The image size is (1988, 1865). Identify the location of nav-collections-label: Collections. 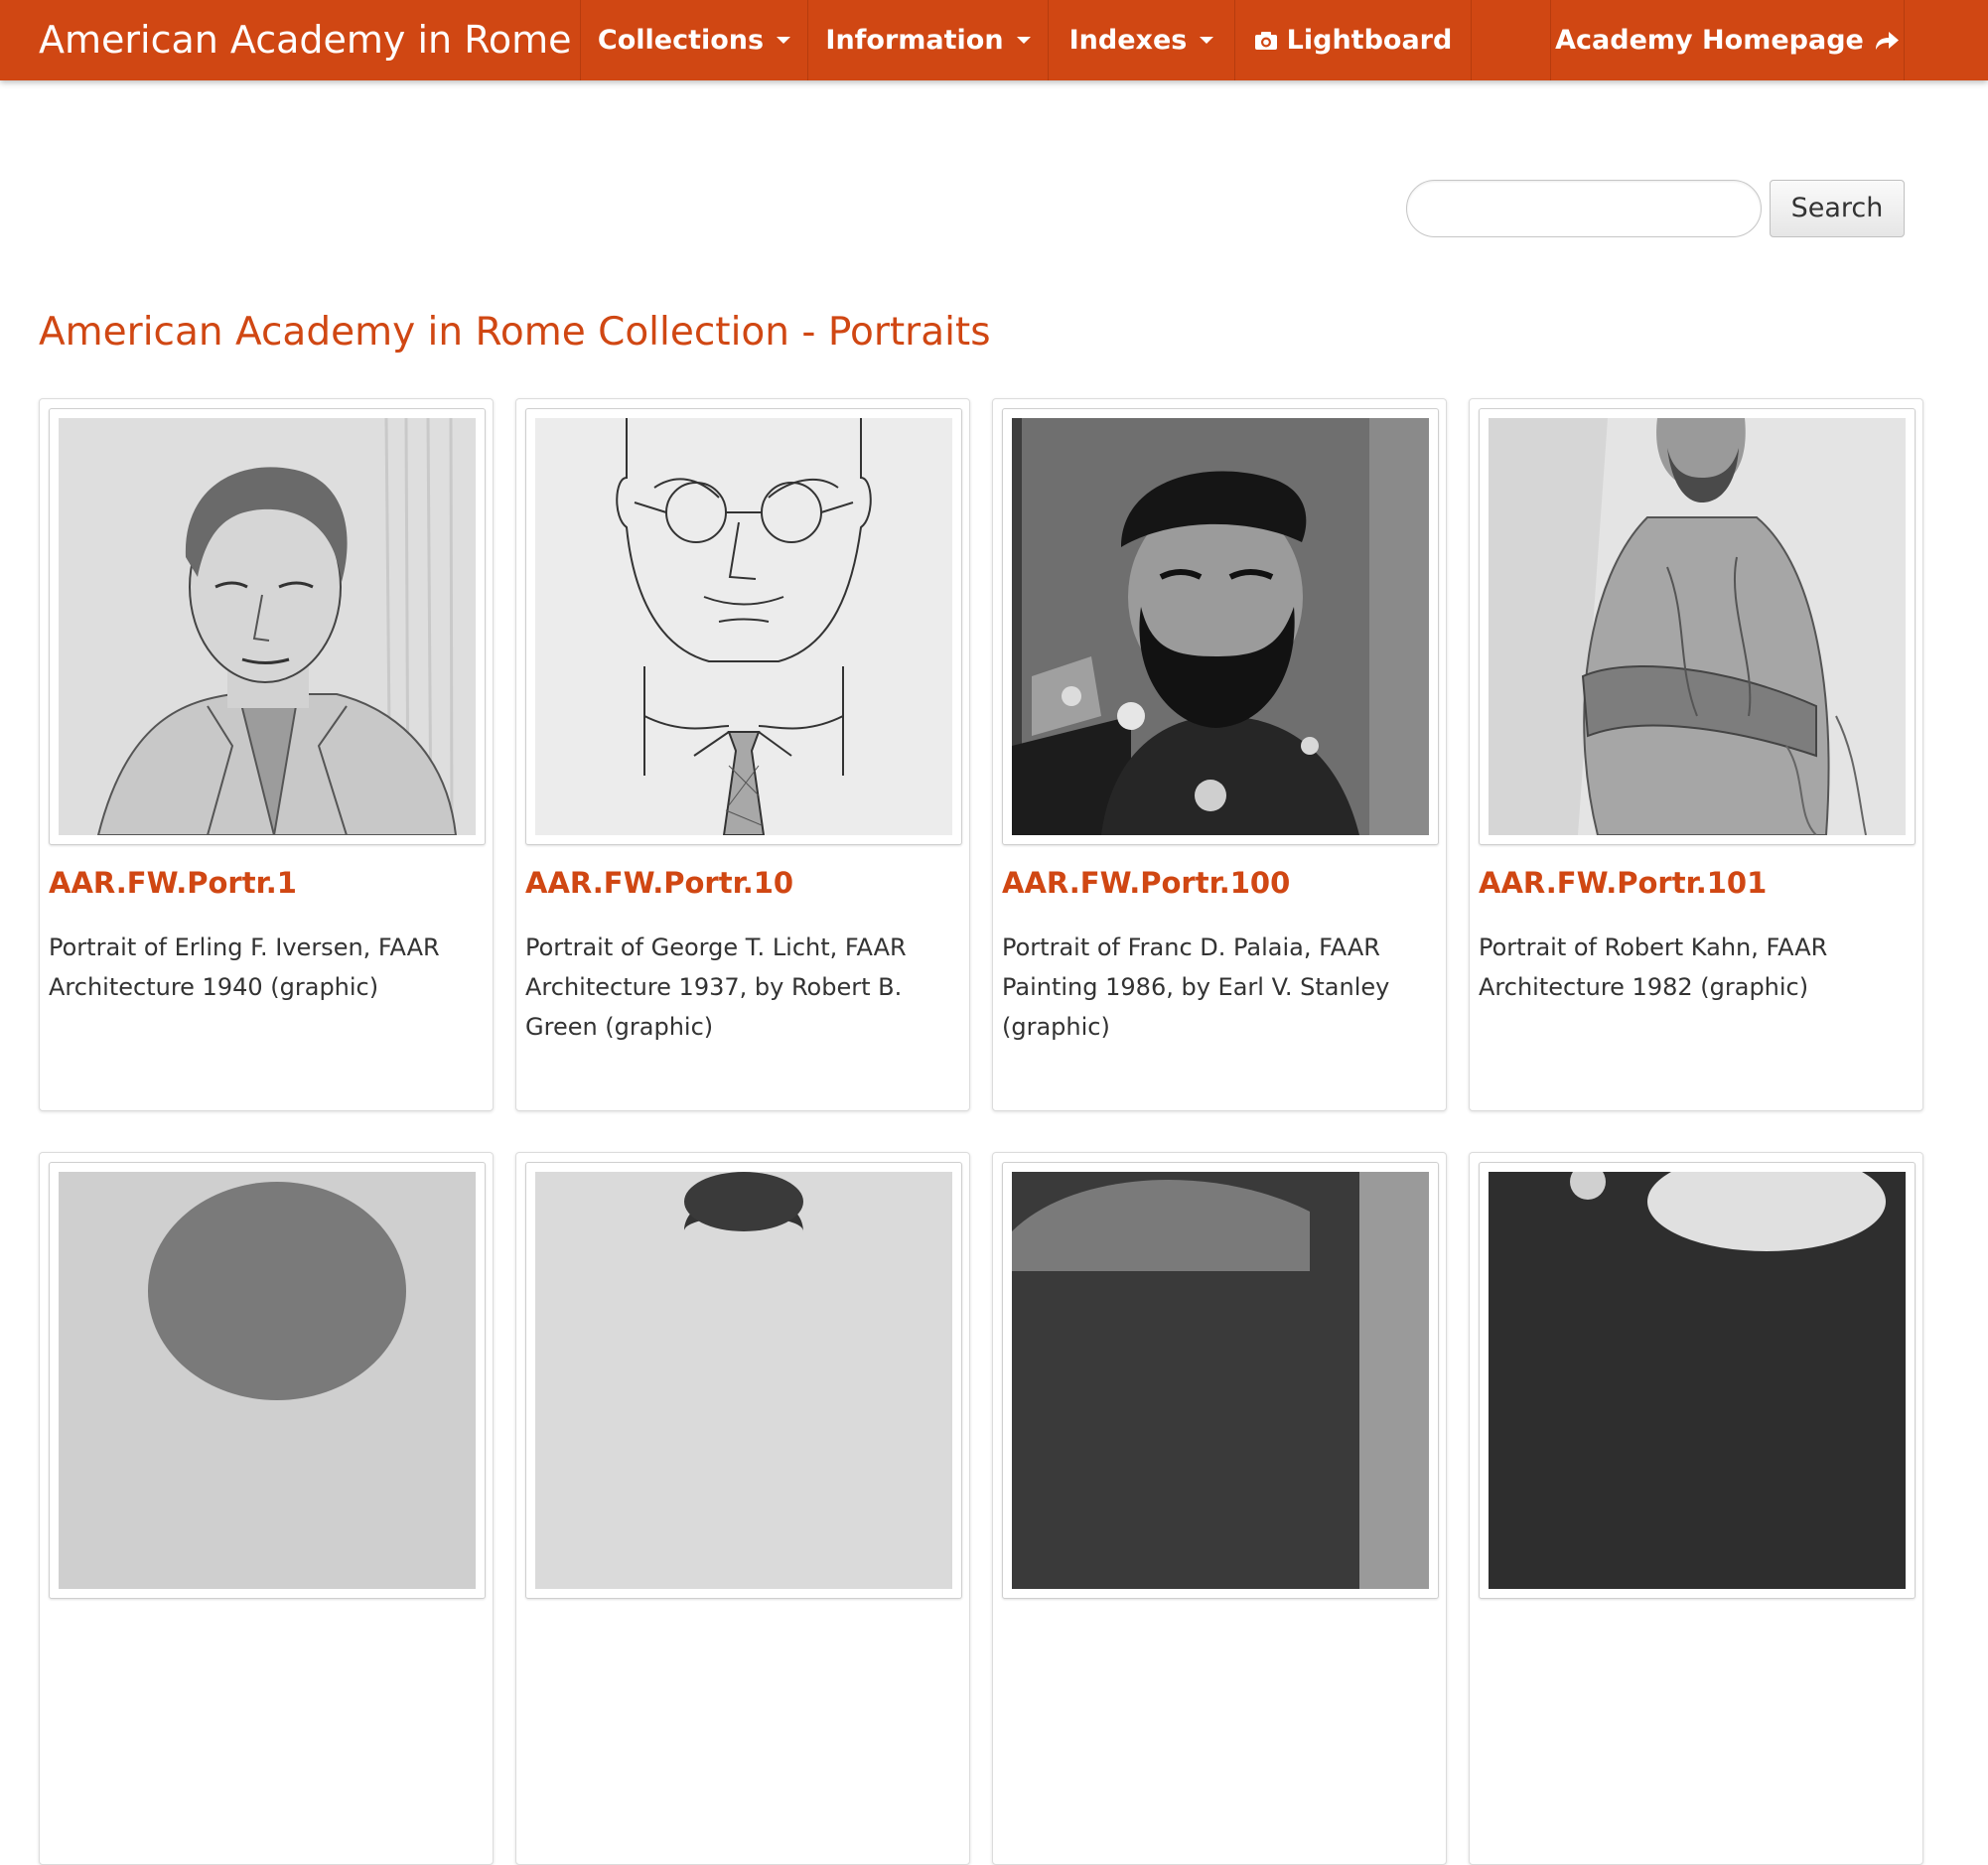
(681, 40).